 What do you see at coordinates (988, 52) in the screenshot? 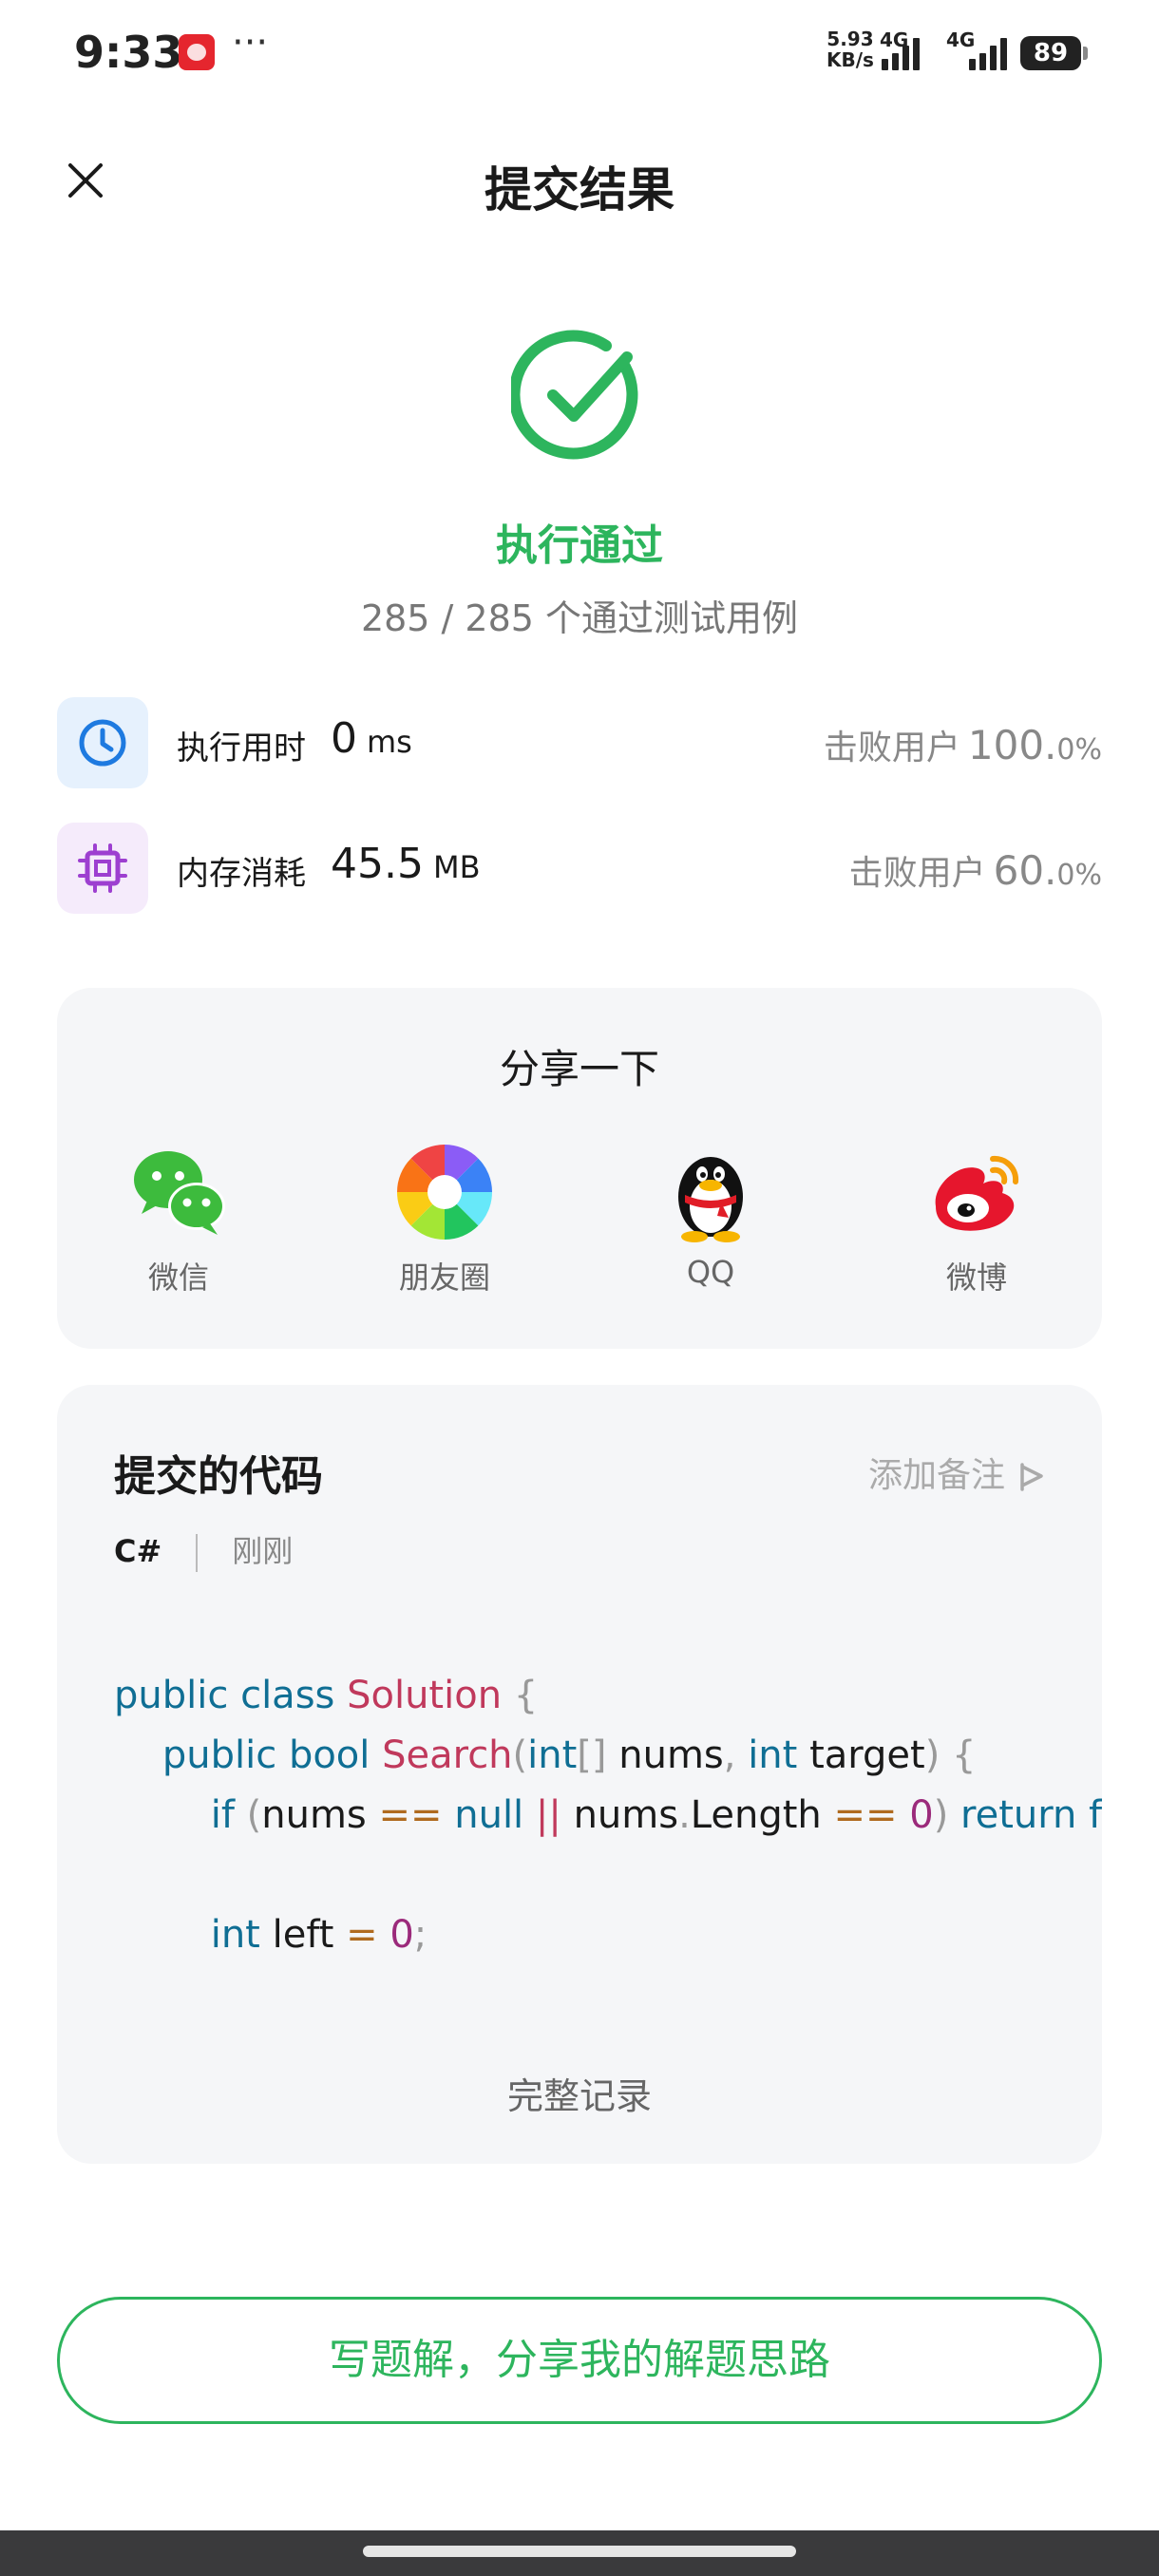
I see `sim2-signal-icon` at bounding box center [988, 52].